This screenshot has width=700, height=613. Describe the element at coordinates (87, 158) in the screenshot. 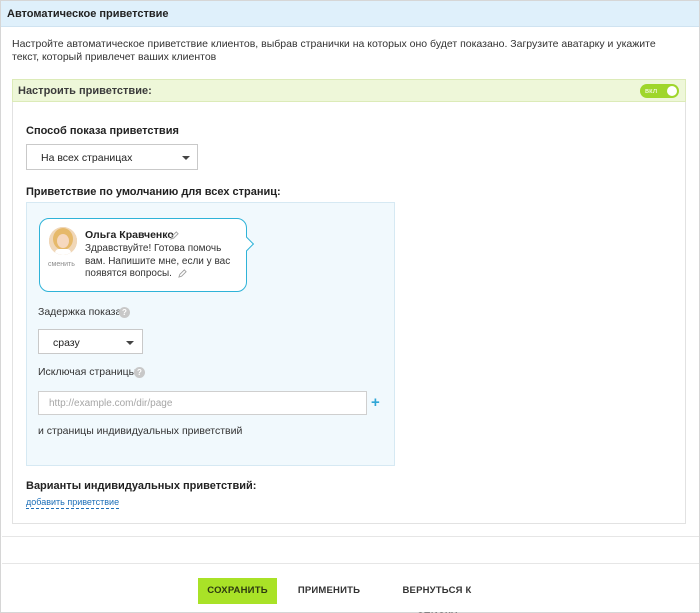

I see `display-method-value: На всех страницах` at that location.